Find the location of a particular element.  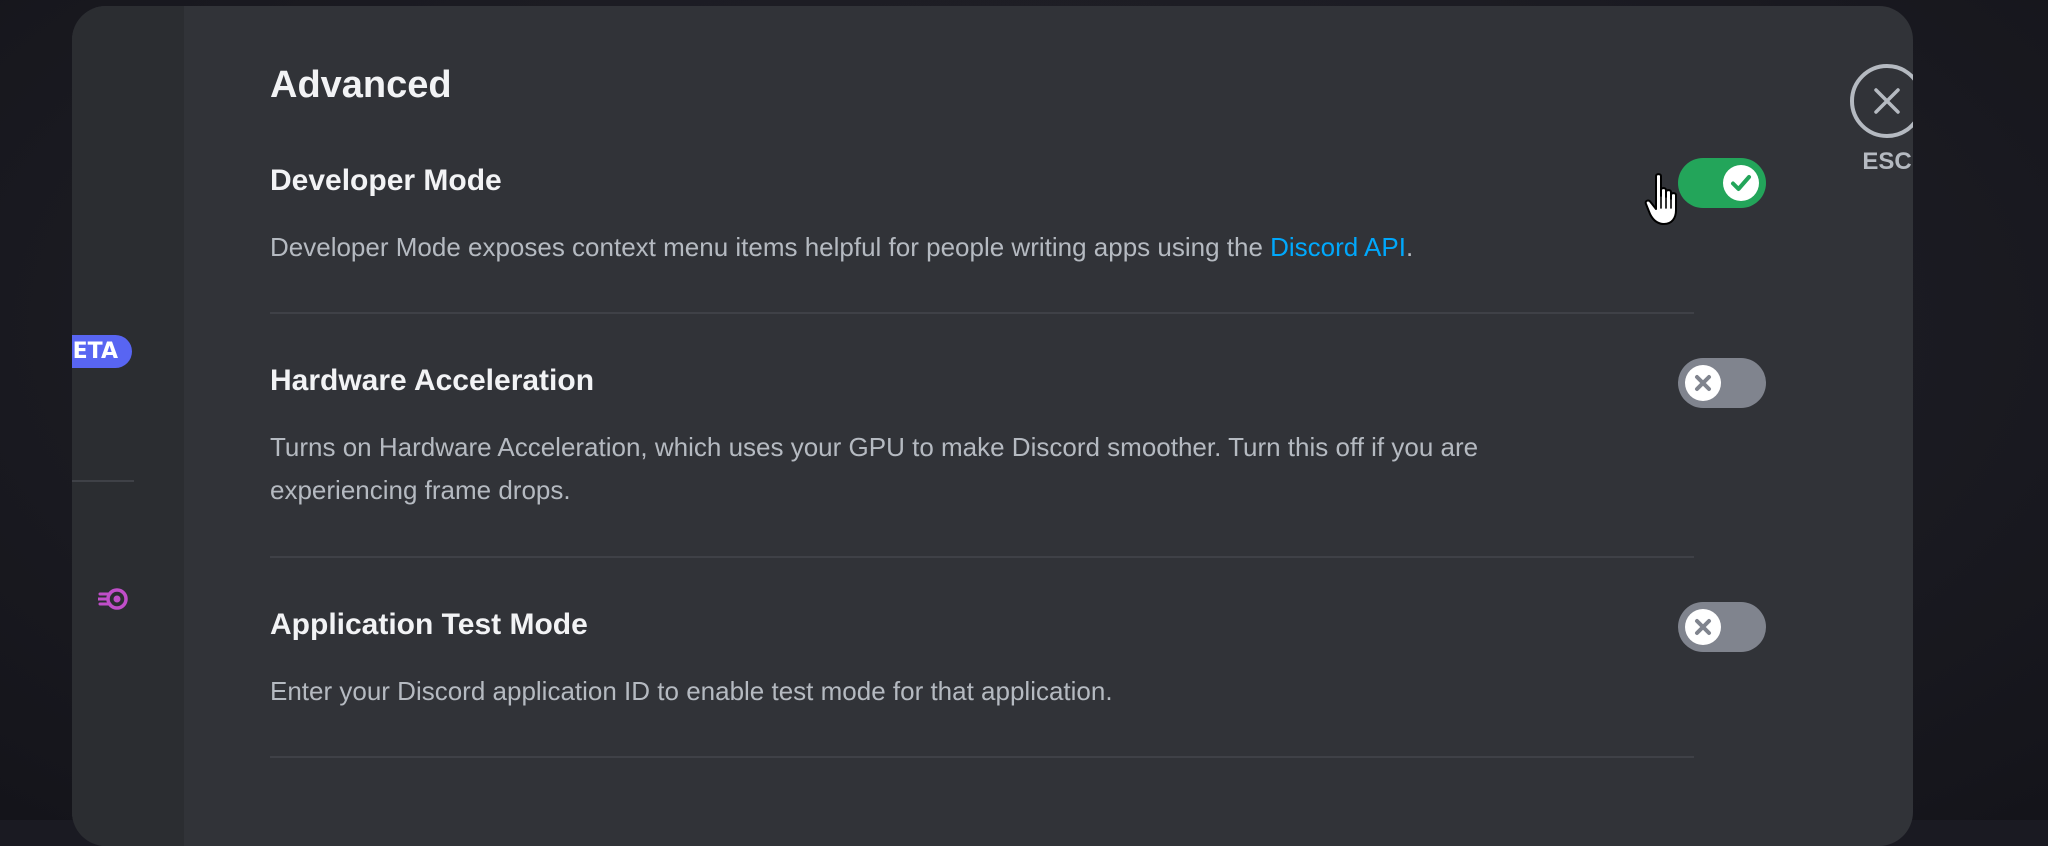

setting-title: Hardware Acceleration is located at coordinates (432, 380).